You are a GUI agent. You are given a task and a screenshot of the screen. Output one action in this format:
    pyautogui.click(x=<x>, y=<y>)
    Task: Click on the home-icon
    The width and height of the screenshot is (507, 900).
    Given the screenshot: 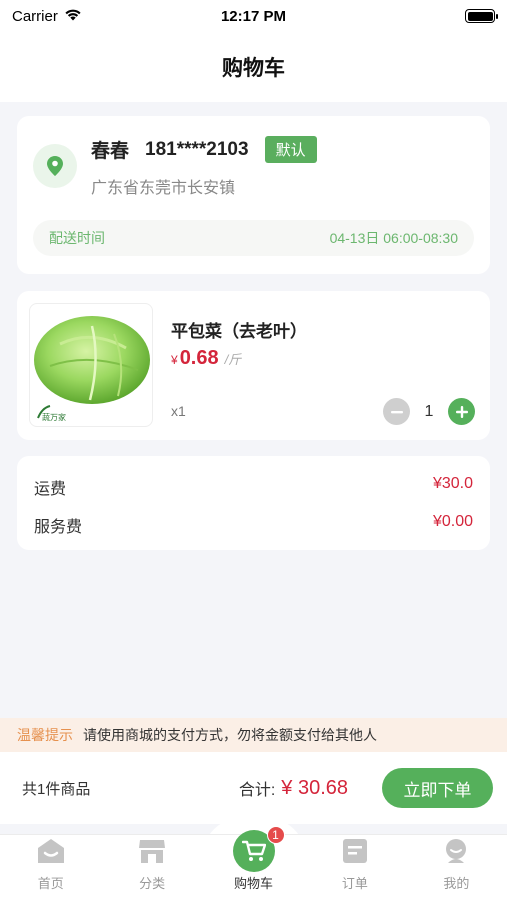 What is the action you would take?
    pyautogui.click(x=51, y=852)
    